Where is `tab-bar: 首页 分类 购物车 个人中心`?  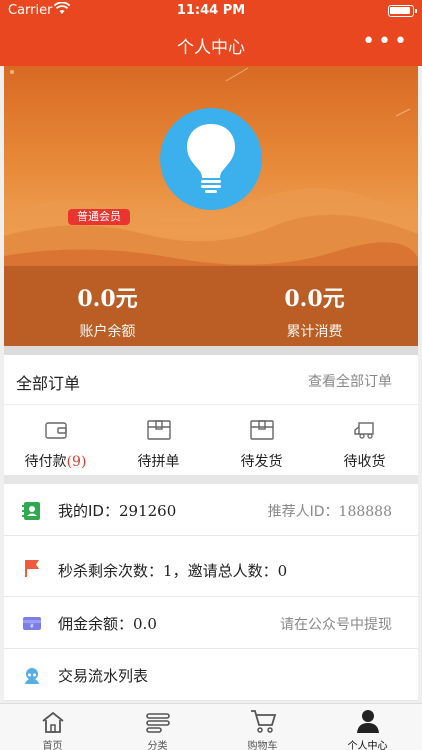
tab-bar: 首页 分类 购物车 个人中心 is located at coordinates (211, 726).